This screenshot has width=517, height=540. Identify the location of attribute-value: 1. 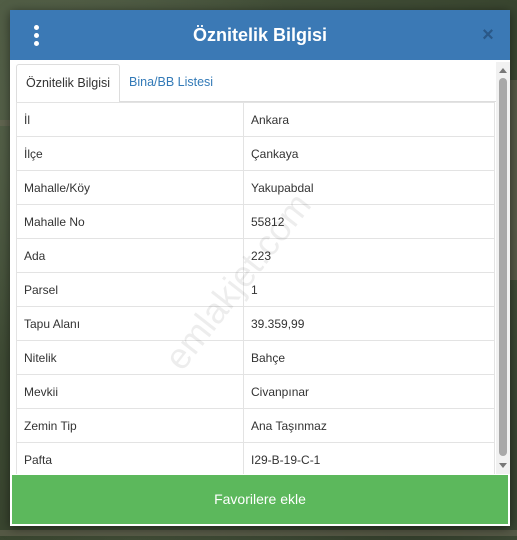
(369, 289).